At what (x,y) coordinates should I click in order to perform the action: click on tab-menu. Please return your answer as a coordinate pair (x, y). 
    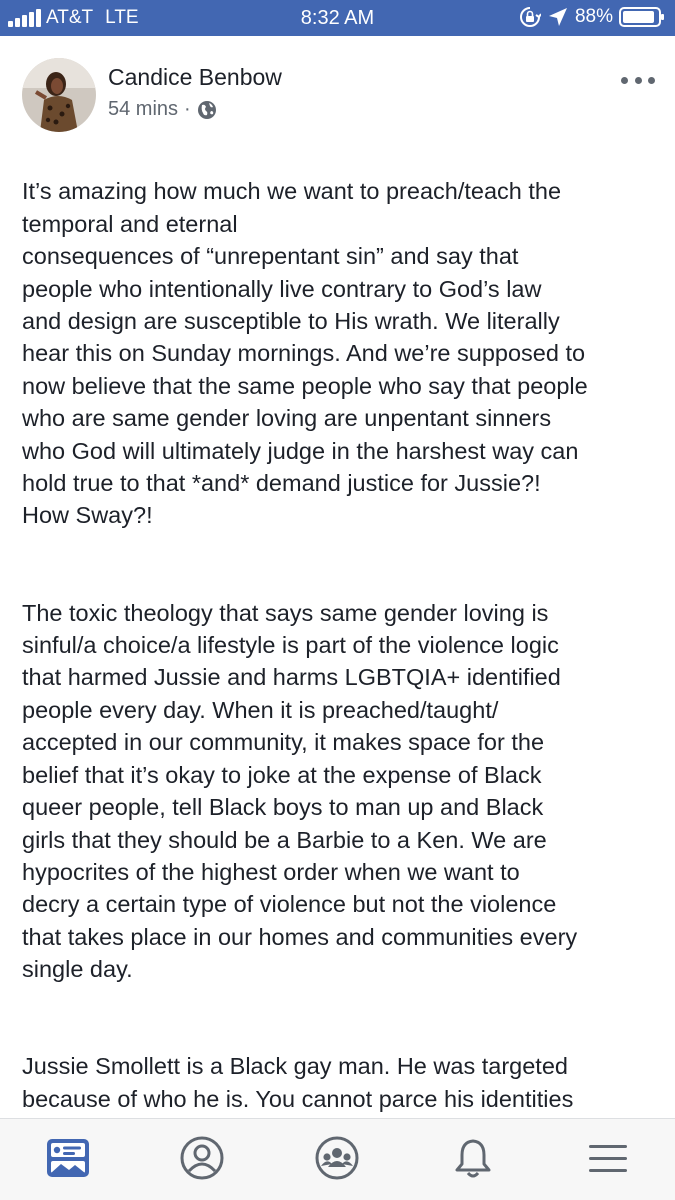
    Looking at the image, I should click on (608, 1158).